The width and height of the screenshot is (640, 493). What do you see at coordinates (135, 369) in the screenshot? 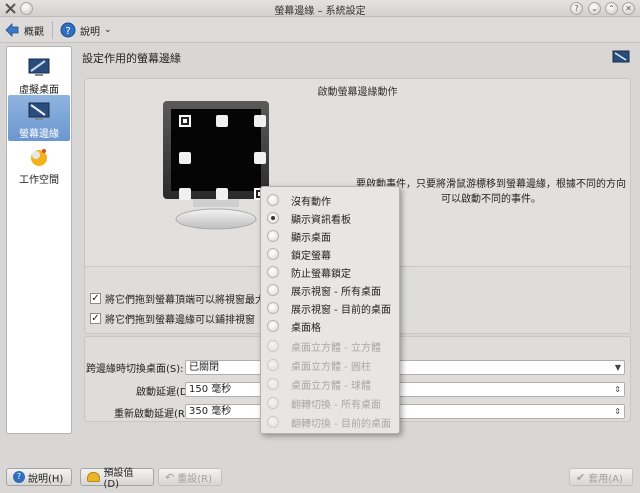
I see `switch-desktop-label: 跨邊緣時切換桌面(S):` at bounding box center [135, 369].